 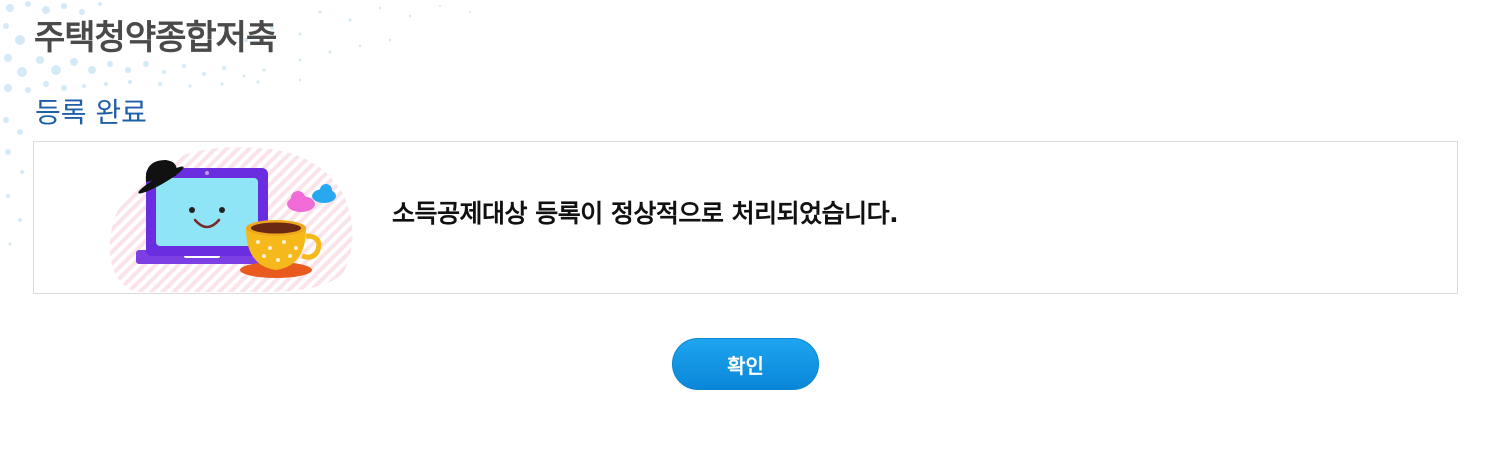 What do you see at coordinates (645, 213) in the screenshot?
I see `result-message: 소득공제대상 등록이 정상적으로 처리되었습니다.` at bounding box center [645, 213].